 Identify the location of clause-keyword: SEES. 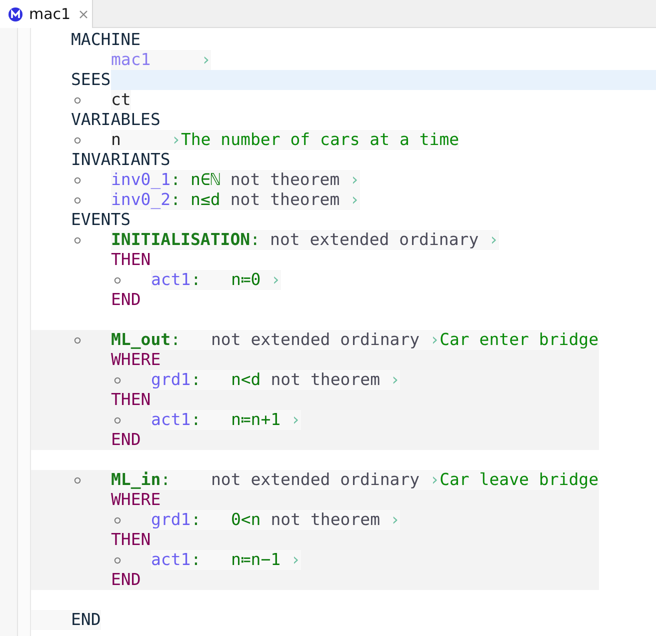
(91, 80).